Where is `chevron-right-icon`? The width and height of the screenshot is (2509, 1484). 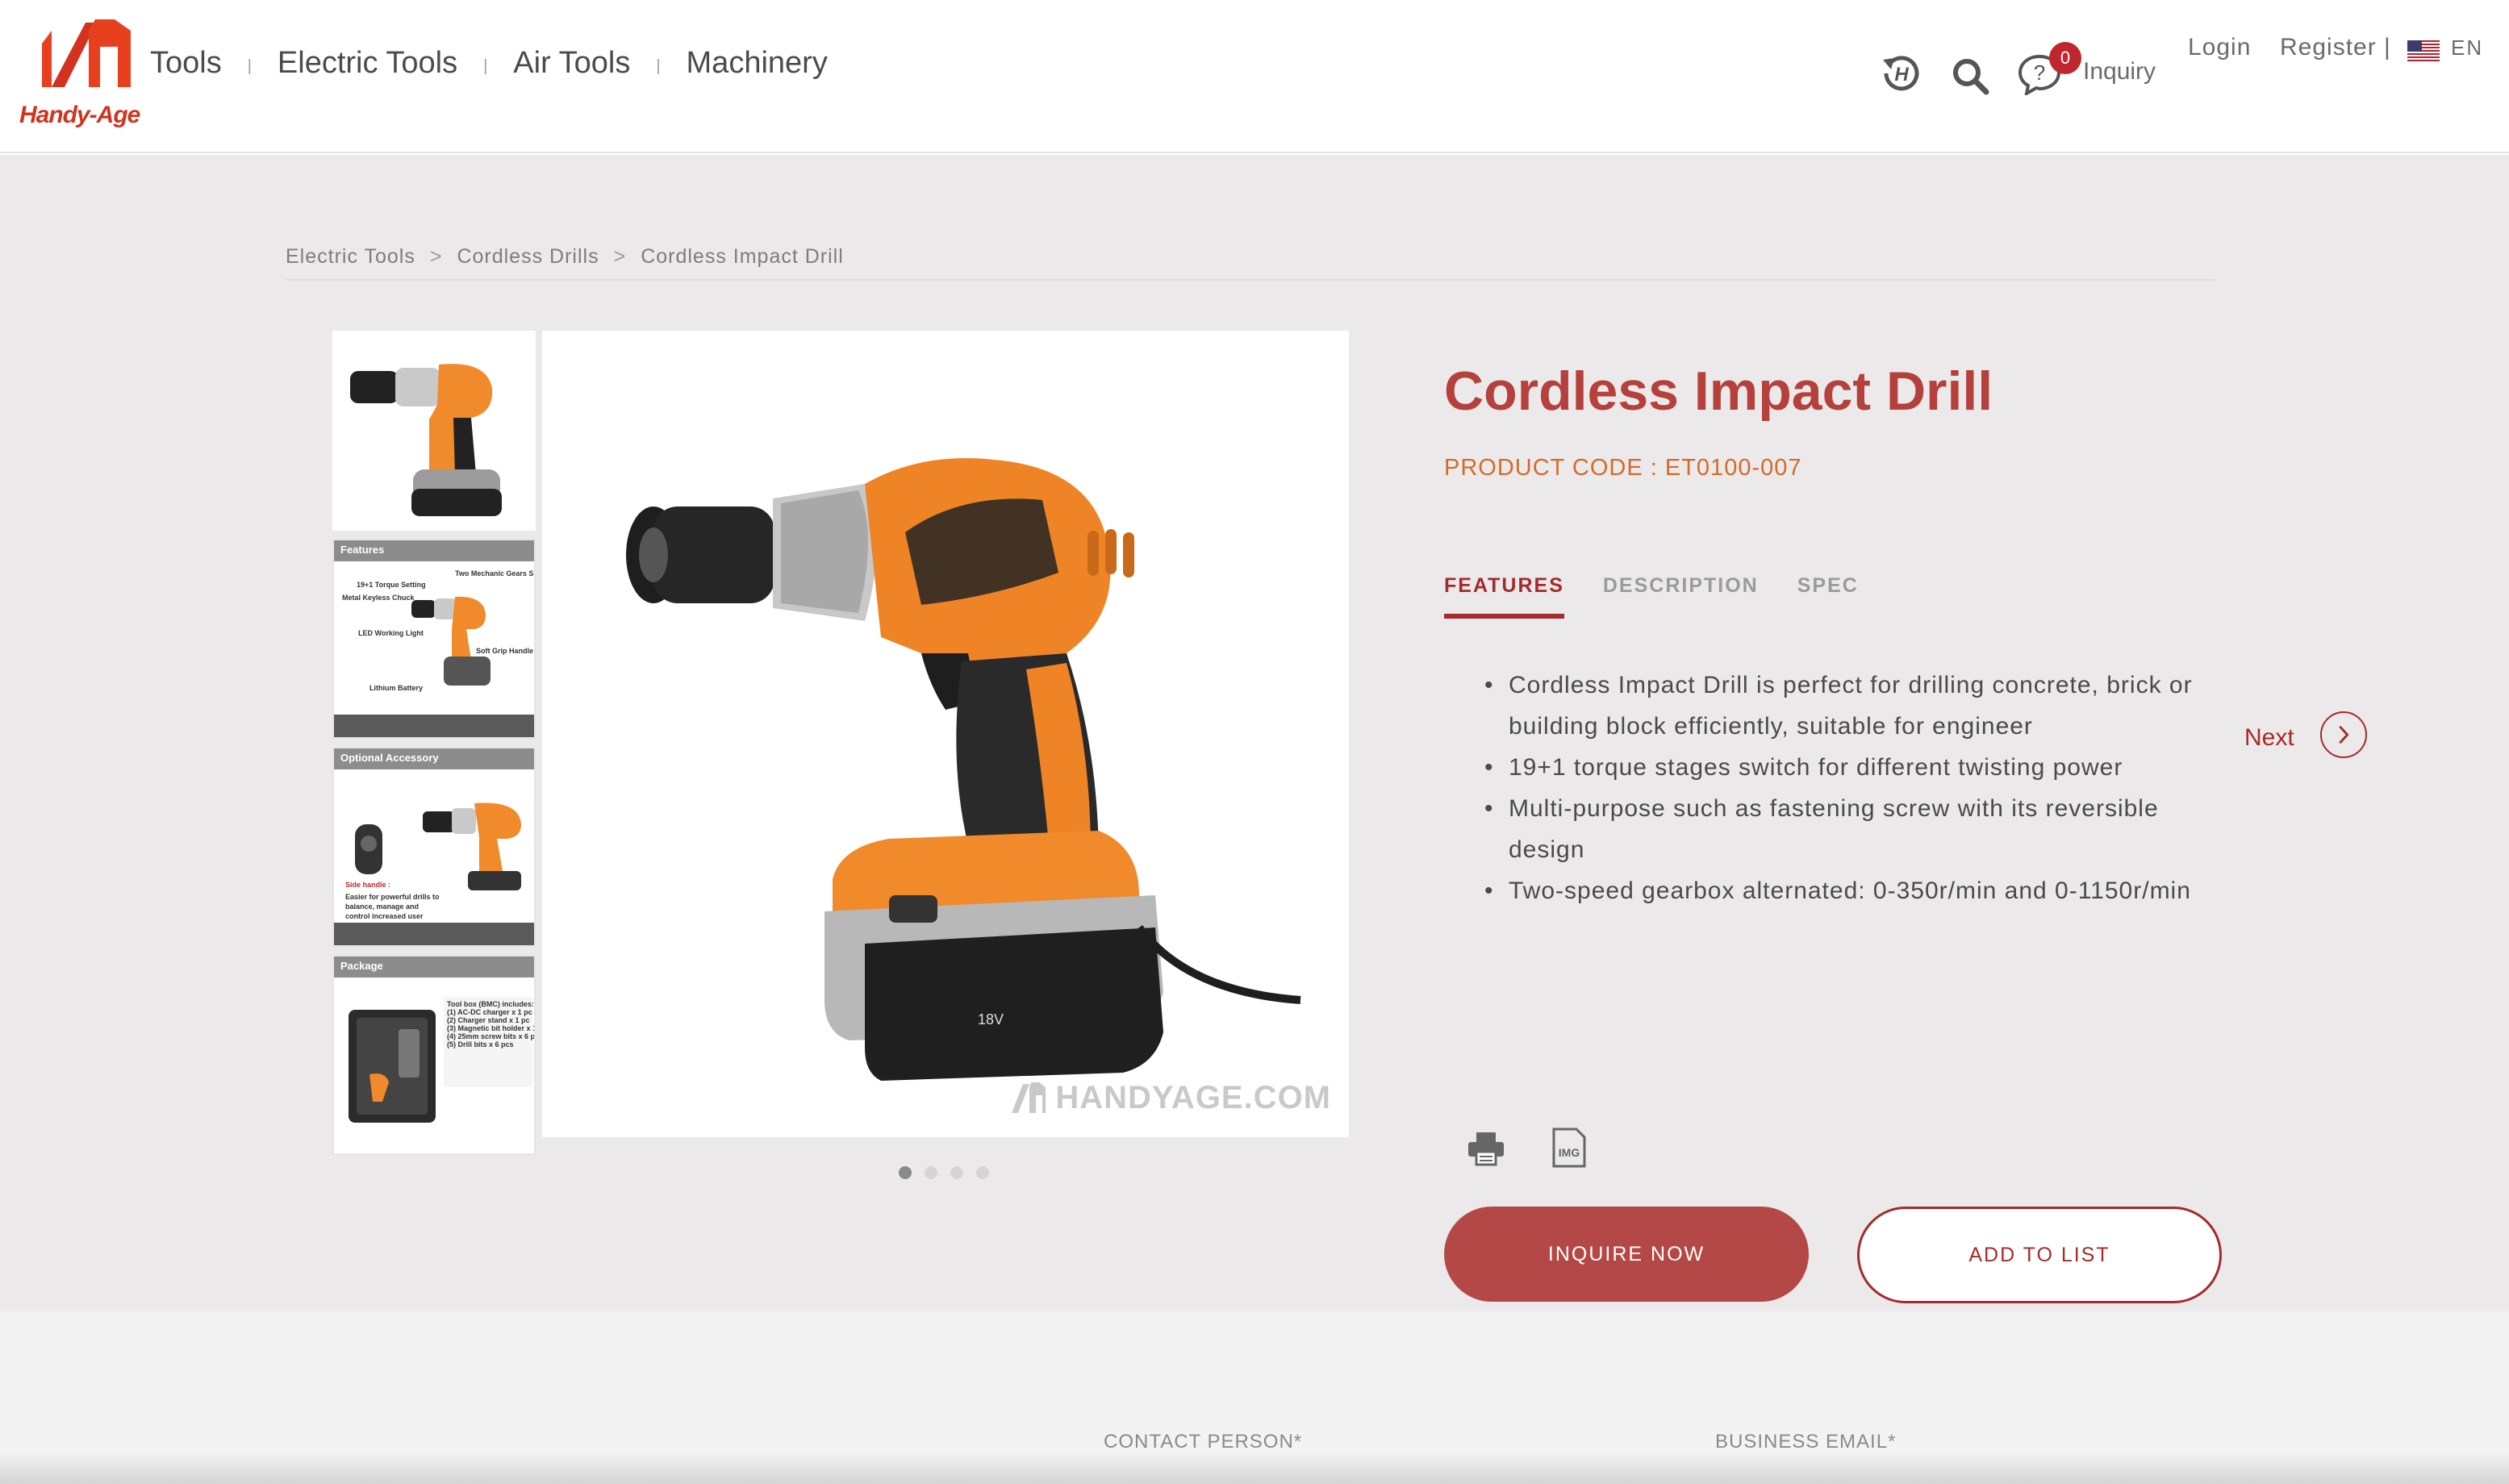 chevron-right-icon is located at coordinates (2343, 735).